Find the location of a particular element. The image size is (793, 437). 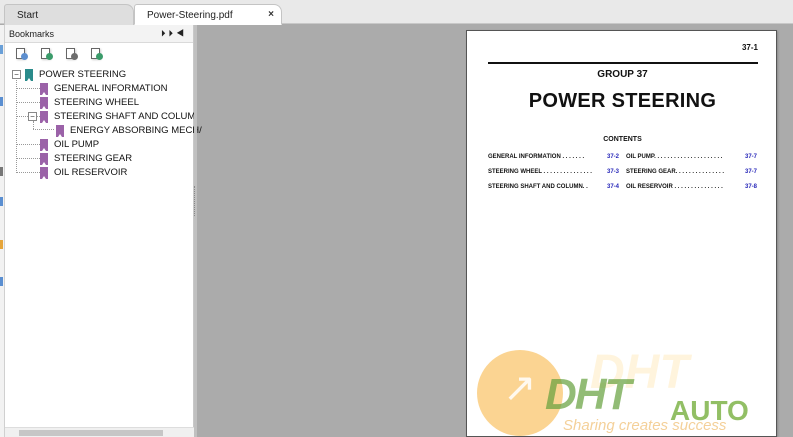

bookmark-options-icon is located at coordinates (96, 54).